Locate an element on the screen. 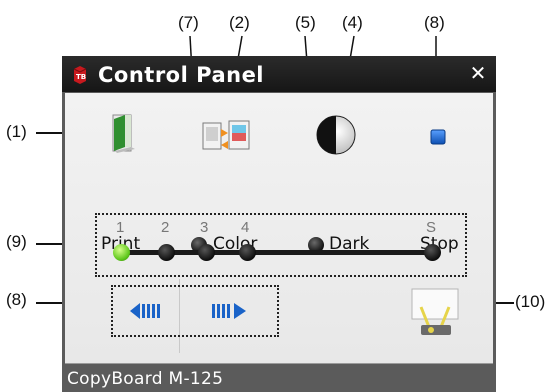 The width and height of the screenshot is (559, 392). print-button is located at coordinates (125, 133).